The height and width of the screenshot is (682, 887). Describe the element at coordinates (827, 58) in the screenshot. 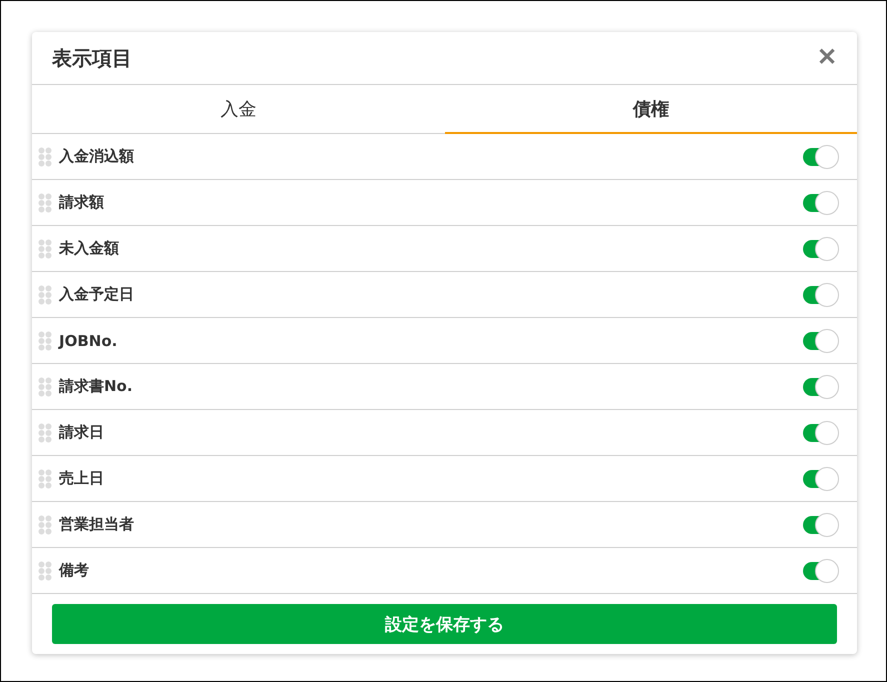

I see `close-button: ✕` at that location.